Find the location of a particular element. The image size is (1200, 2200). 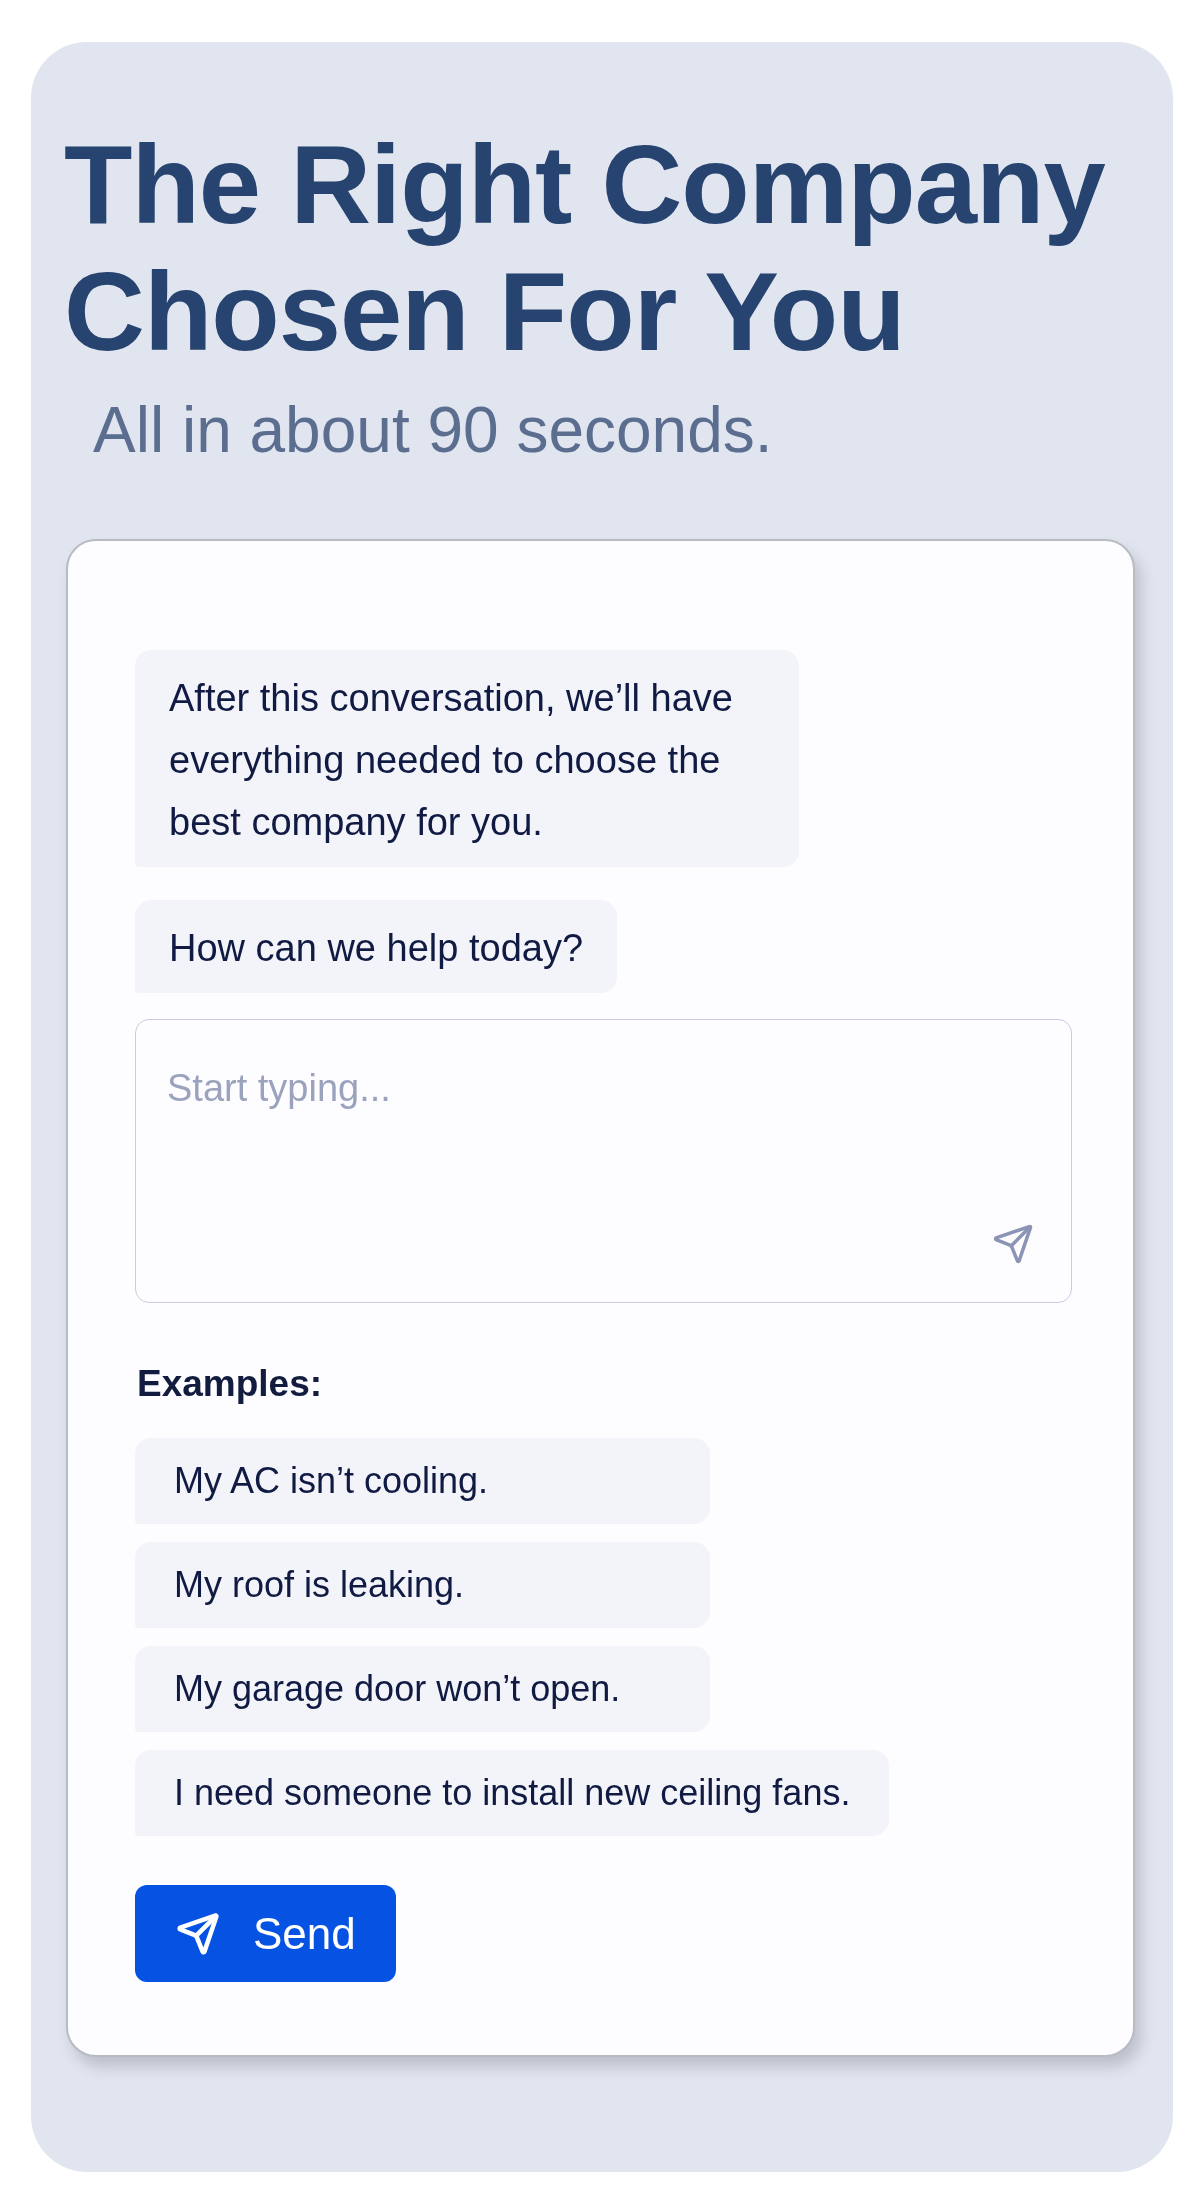

send-button: Send is located at coordinates (265, 1933).